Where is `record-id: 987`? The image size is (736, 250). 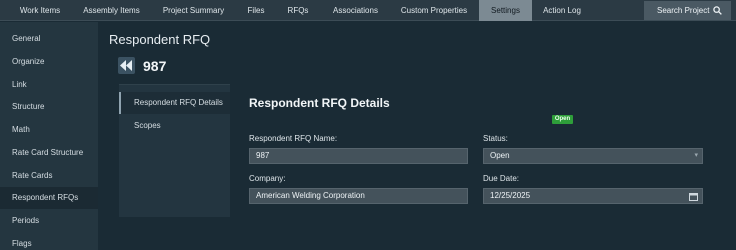 record-id: 987 is located at coordinates (155, 66).